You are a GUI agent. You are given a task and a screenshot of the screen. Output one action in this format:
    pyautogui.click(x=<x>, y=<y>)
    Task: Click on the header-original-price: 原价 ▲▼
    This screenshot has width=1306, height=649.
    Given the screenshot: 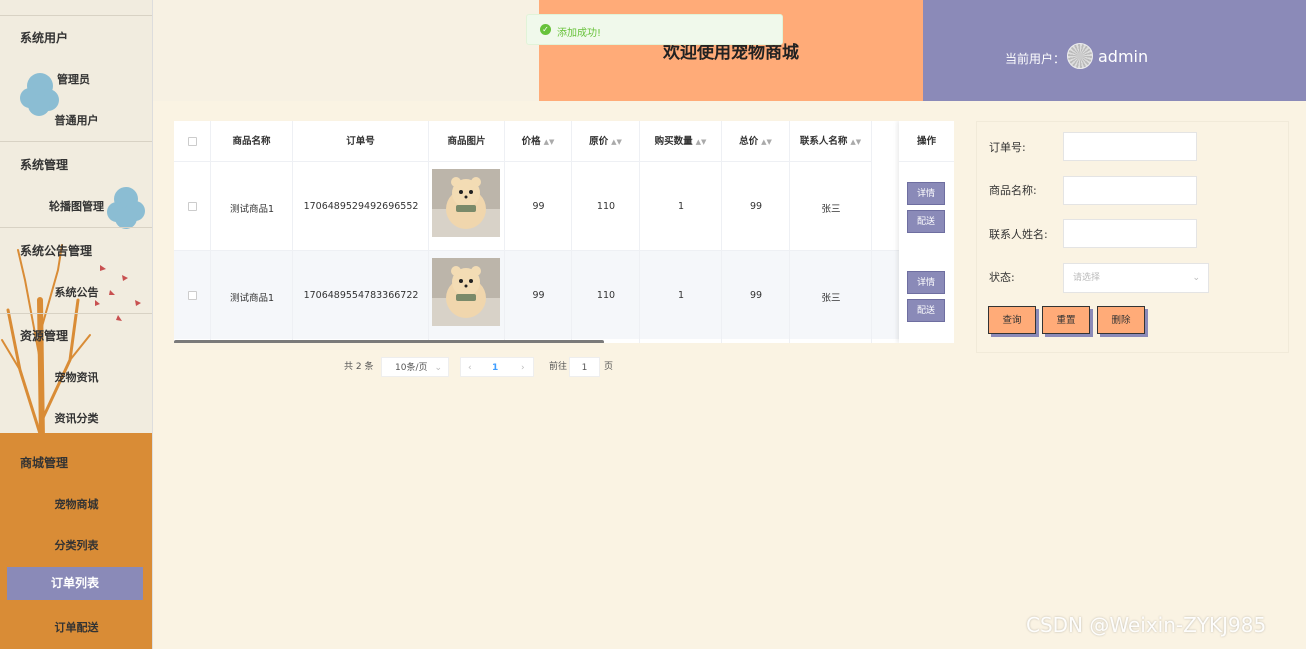 What is the action you would take?
    pyautogui.click(x=605, y=141)
    